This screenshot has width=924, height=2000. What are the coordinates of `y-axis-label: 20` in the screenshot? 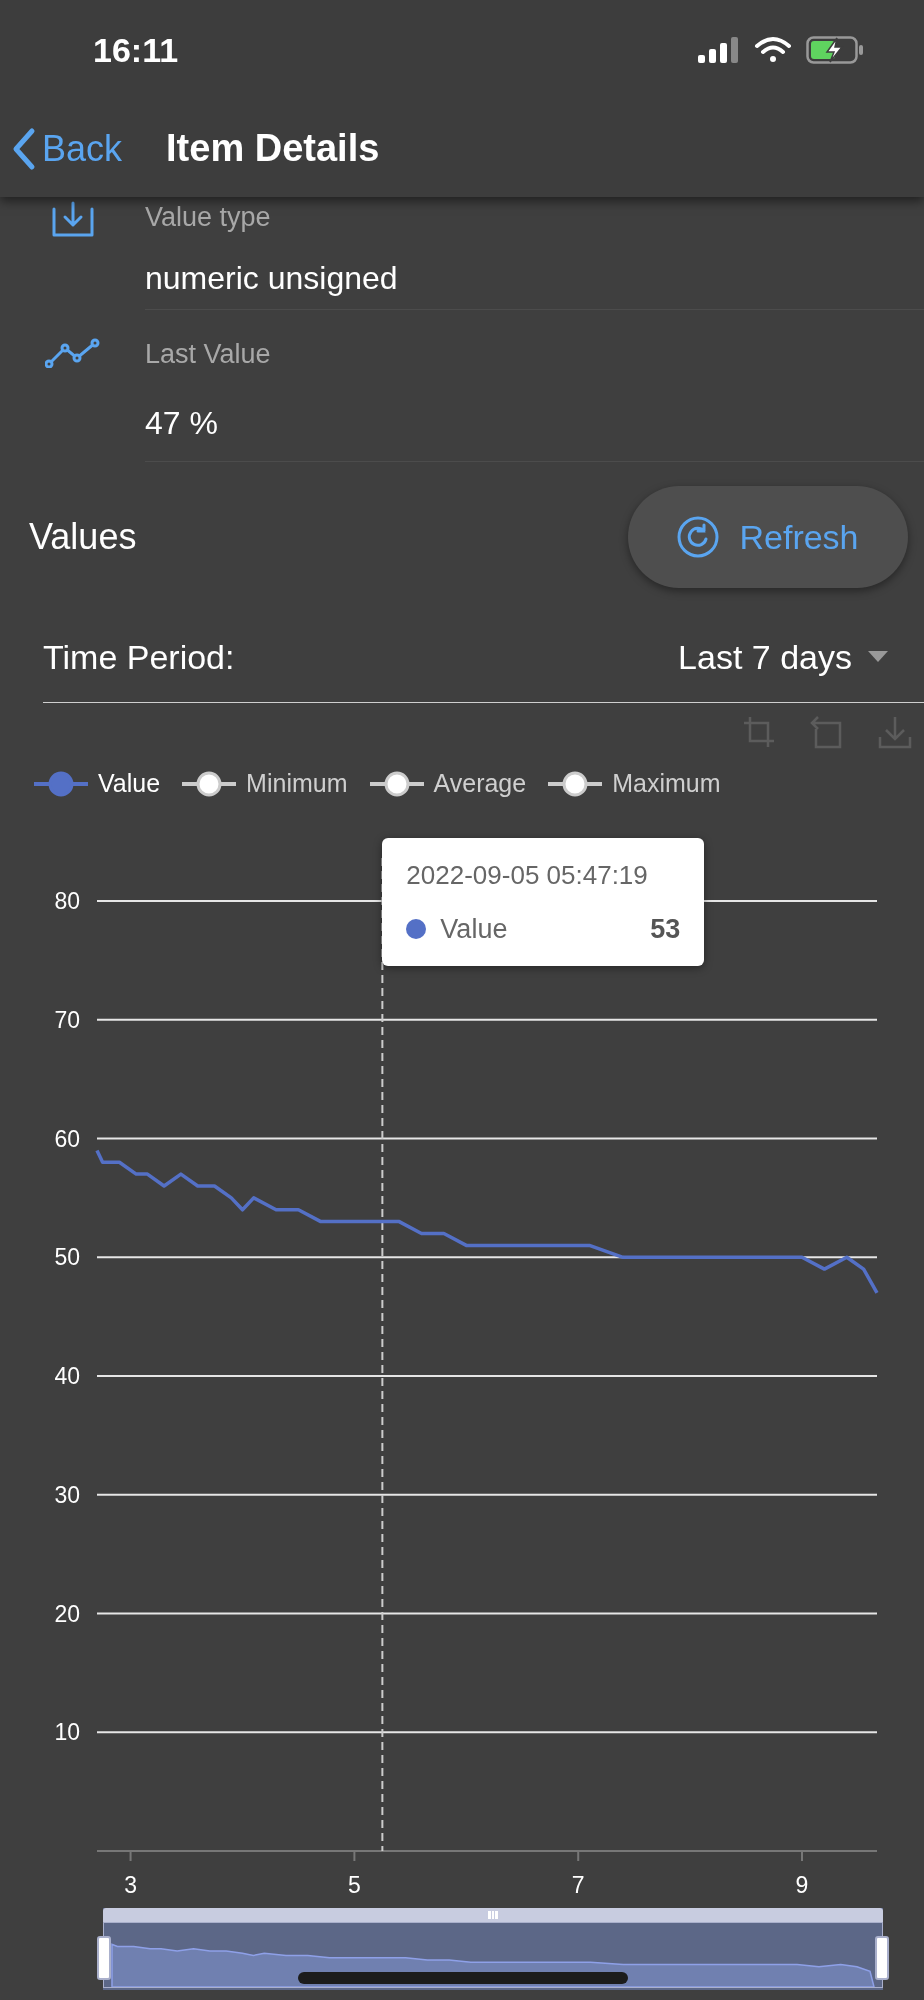 It's located at (67, 1613).